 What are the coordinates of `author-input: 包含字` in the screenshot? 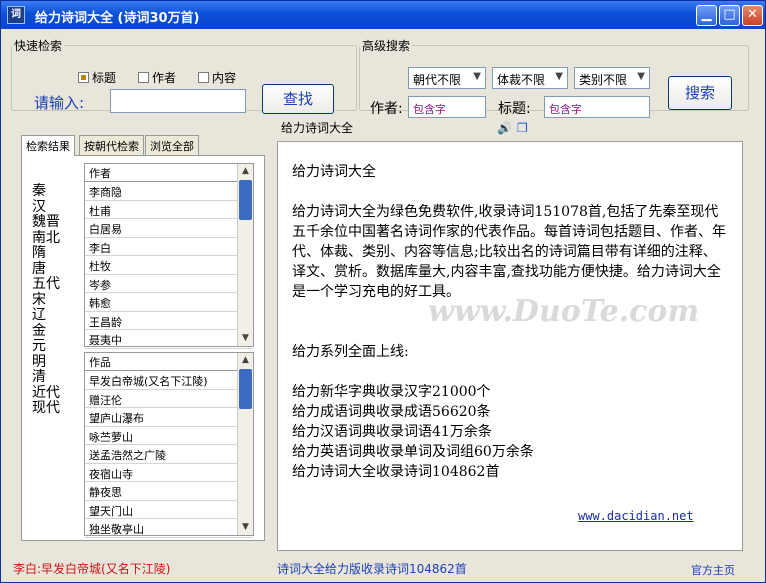 It's located at (447, 107).